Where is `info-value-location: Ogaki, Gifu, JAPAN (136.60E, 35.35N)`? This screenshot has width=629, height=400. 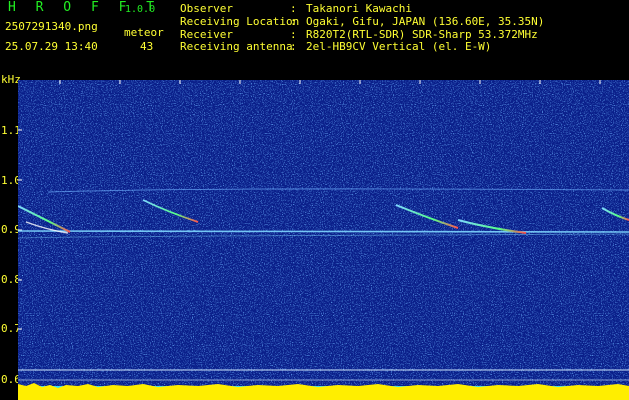 info-value-location: Ogaki, Gifu, JAPAN (136.60E, 35.35N) is located at coordinates (425, 21).